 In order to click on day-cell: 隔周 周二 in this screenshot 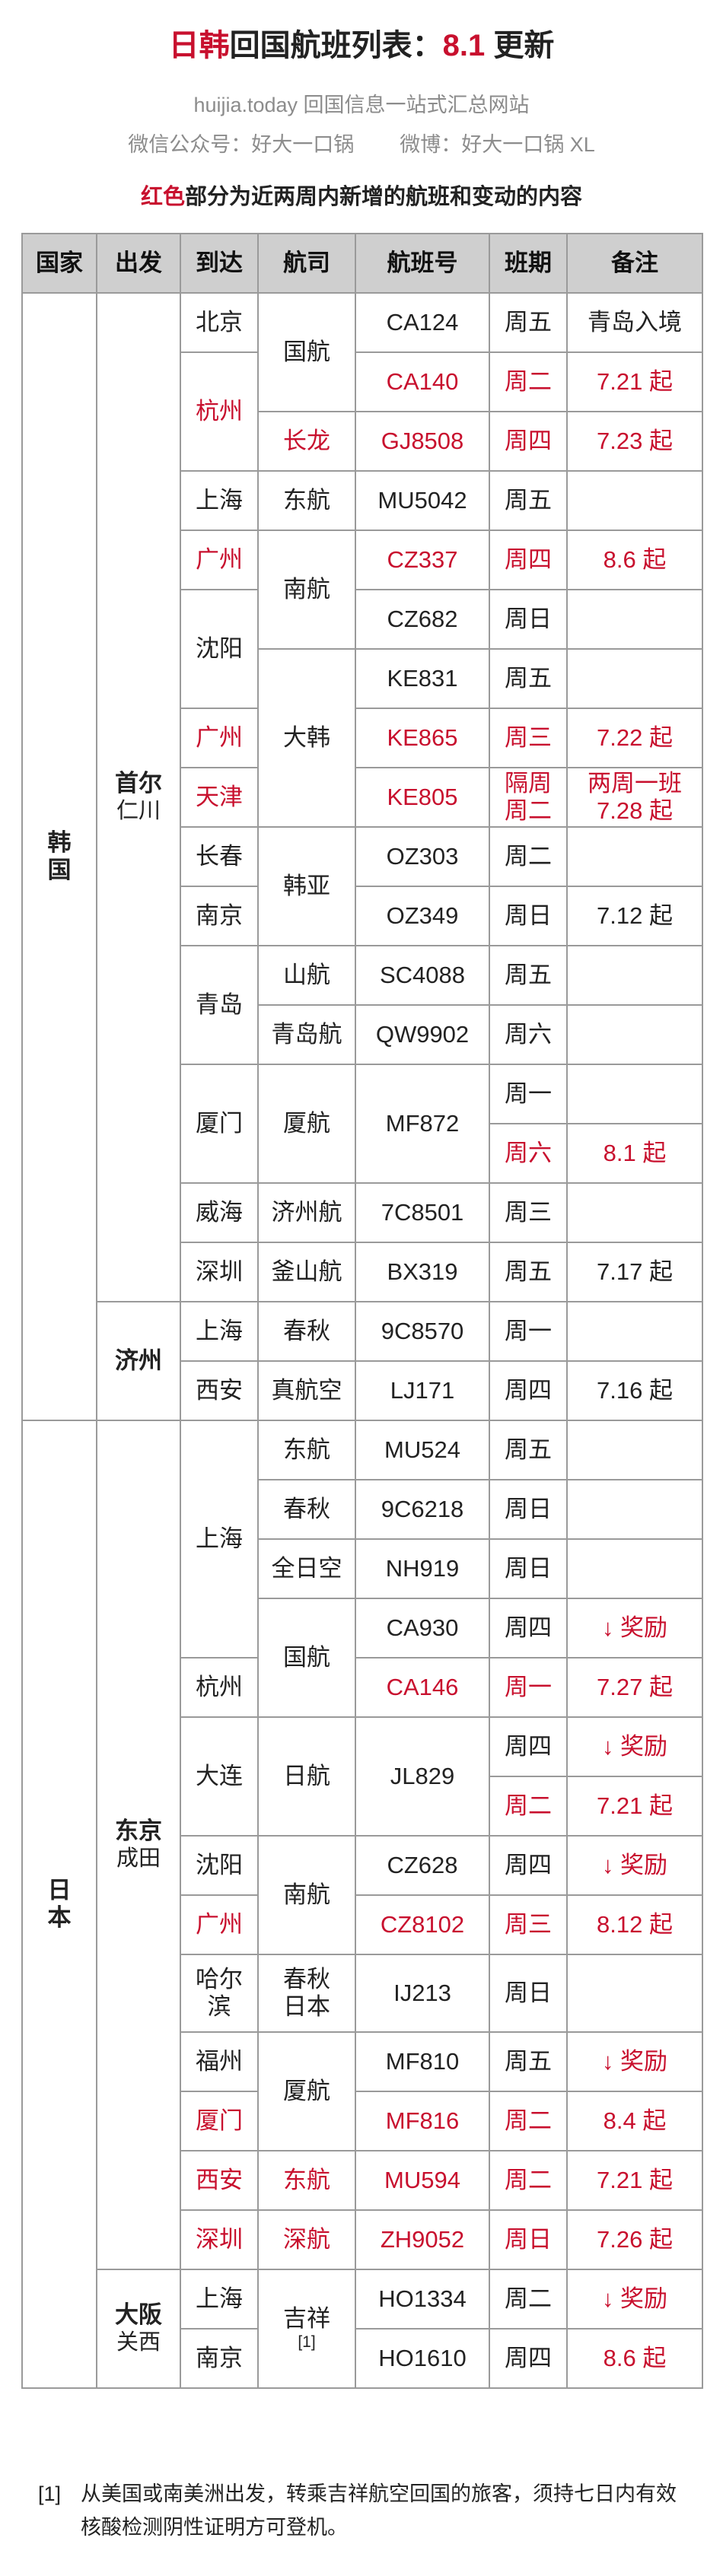, I will do `click(528, 798)`.